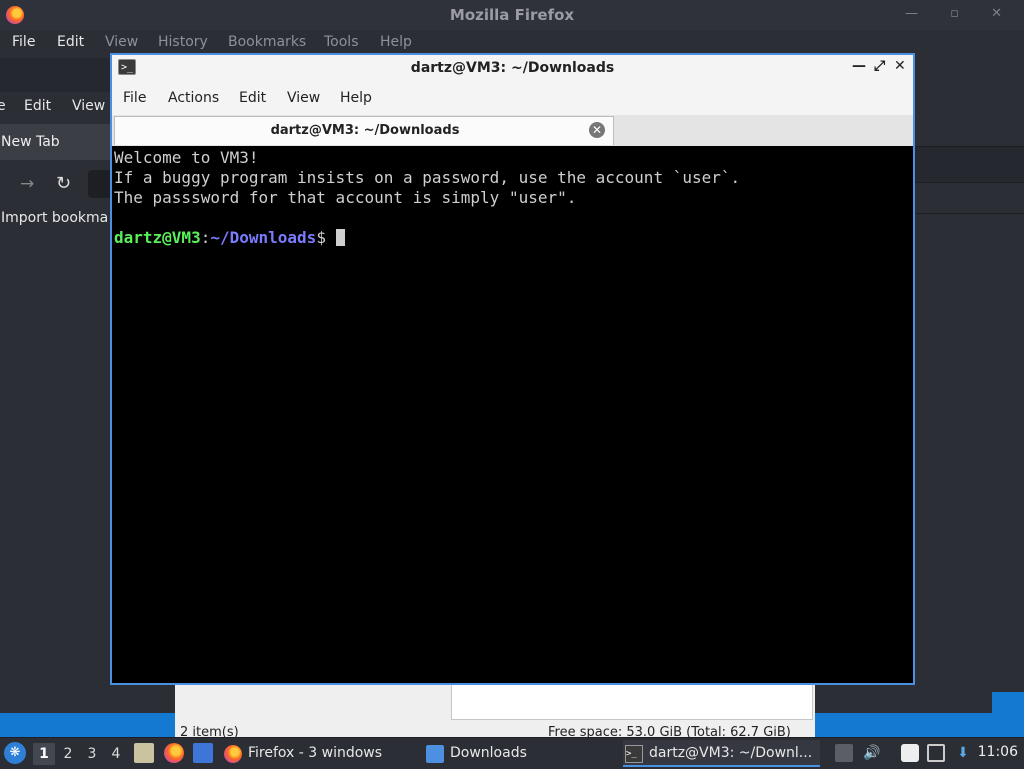 This screenshot has width=1024, height=769. What do you see at coordinates (303, 98) in the screenshot?
I see `term-menu-view: View` at bounding box center [303, 98].